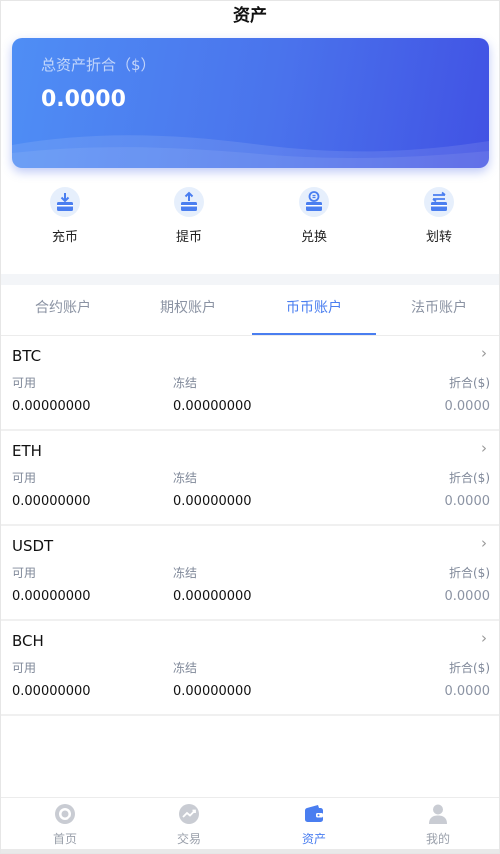 The image size is (500, 854). Describe the element at coordinates (438, 814) in the screenshot. I see `profile-icon` at that location.